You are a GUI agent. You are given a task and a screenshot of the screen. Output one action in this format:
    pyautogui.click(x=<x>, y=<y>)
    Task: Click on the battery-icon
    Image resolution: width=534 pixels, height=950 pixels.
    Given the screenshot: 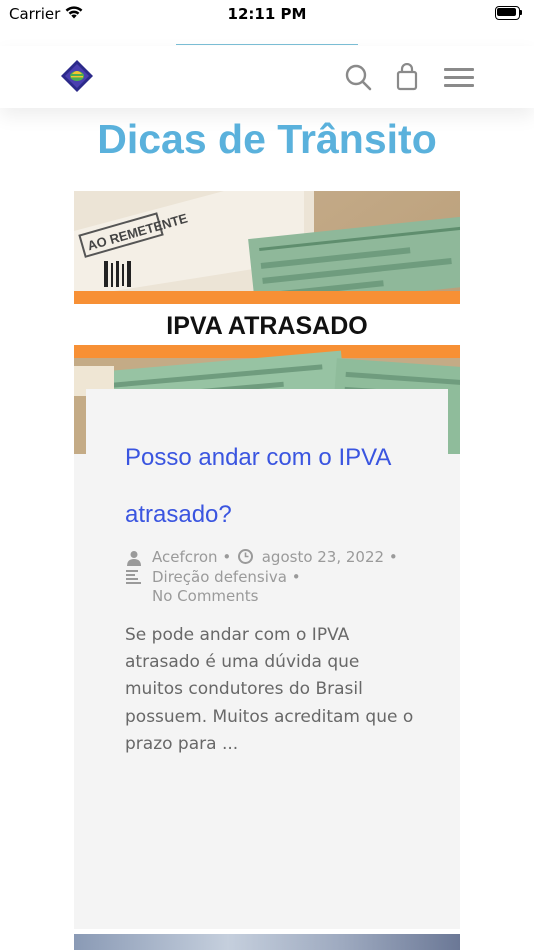 What is the action you would take?
    pyautogui.click(x=508, y=13)
    